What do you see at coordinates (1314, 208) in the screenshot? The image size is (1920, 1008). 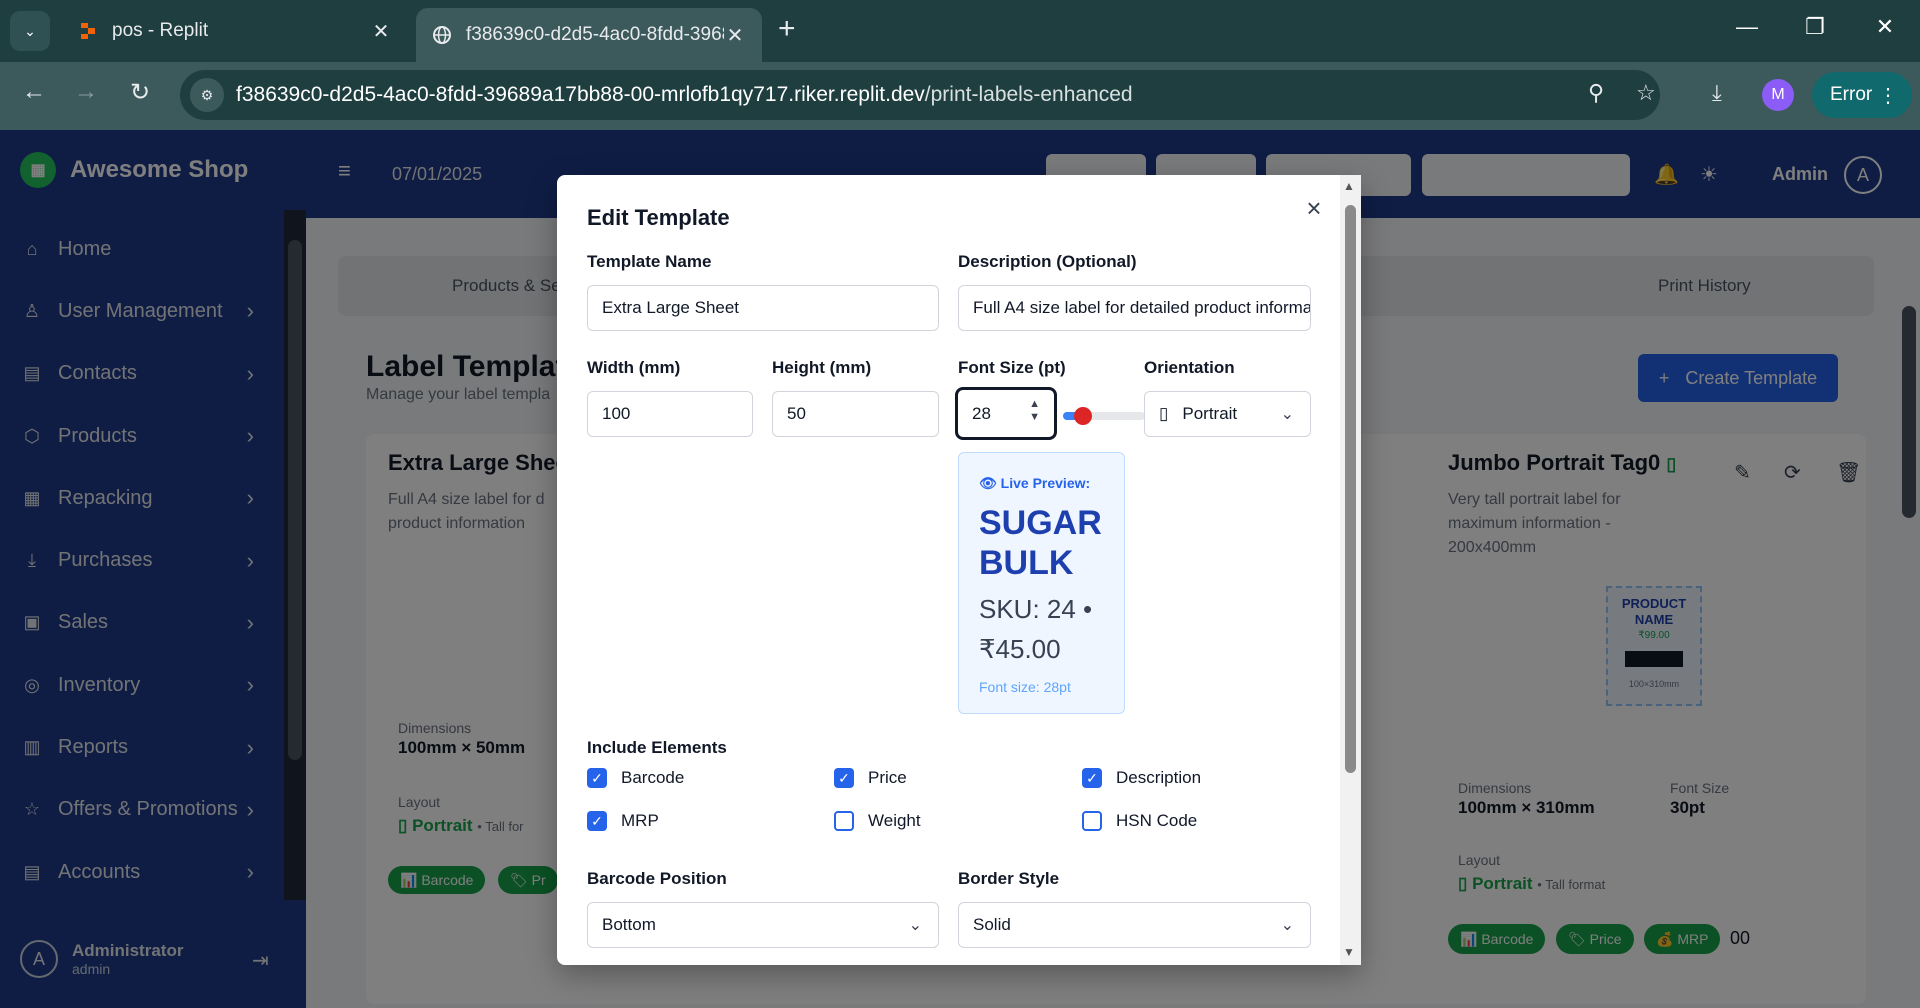 I see `close-icon: ×` at bounding box center [1314, 208].